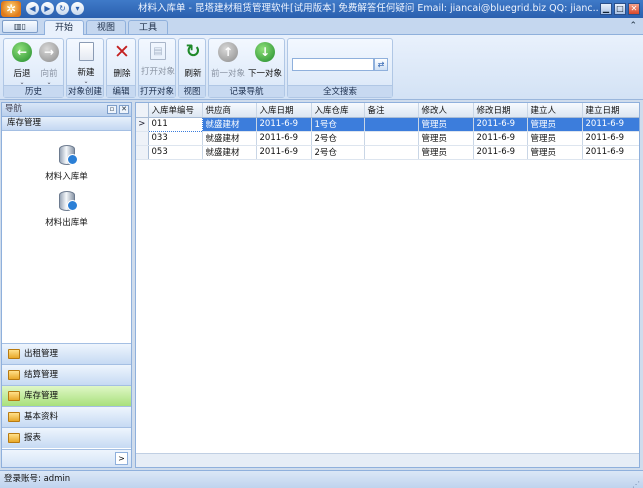 Image resolution: width=643 pixels, height=488 pixels. I want to click on nav-bar-basic-data: 基本资料, so click(66, 416).